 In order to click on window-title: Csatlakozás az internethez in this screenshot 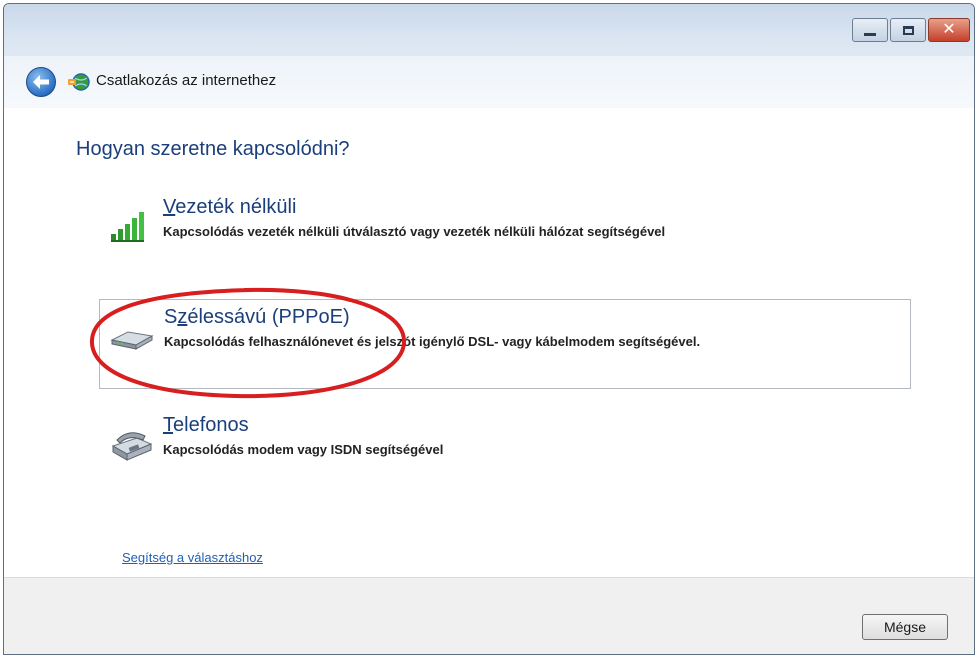, I will do `click(186, 80)`.